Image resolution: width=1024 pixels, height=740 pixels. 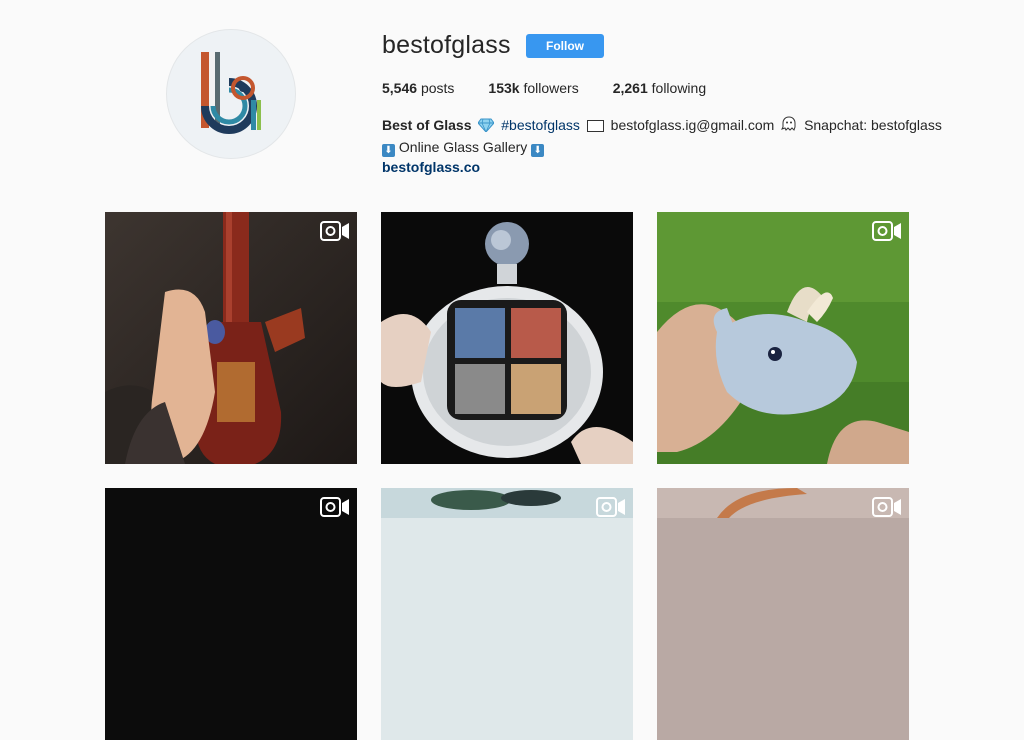 I want to click on following-number: 2,261, so click(x=630, y=88).